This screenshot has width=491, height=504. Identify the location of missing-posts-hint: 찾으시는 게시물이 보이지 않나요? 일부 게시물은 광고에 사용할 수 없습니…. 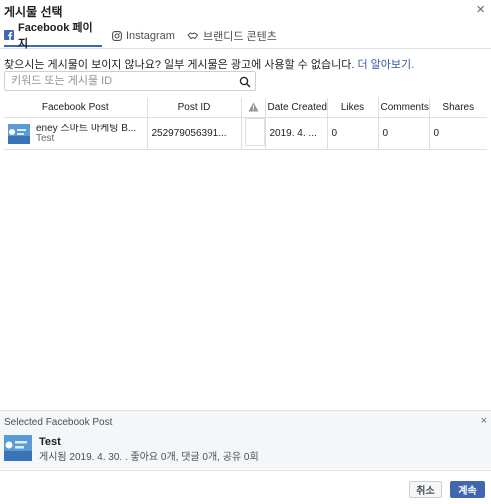
(209, 64).